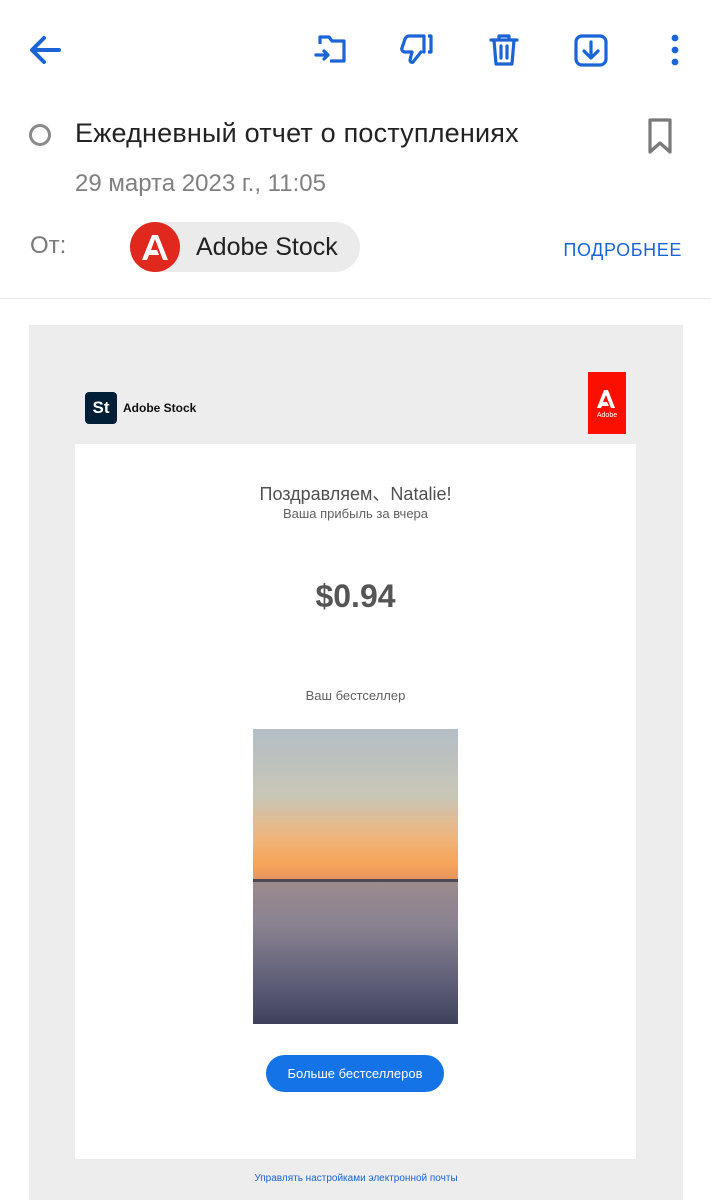  What do you see at coordinates (200, 183) in the screenshot?
I see `message-date: 29 марта 2023 г., 11:05` at bounding box center [200, 183].